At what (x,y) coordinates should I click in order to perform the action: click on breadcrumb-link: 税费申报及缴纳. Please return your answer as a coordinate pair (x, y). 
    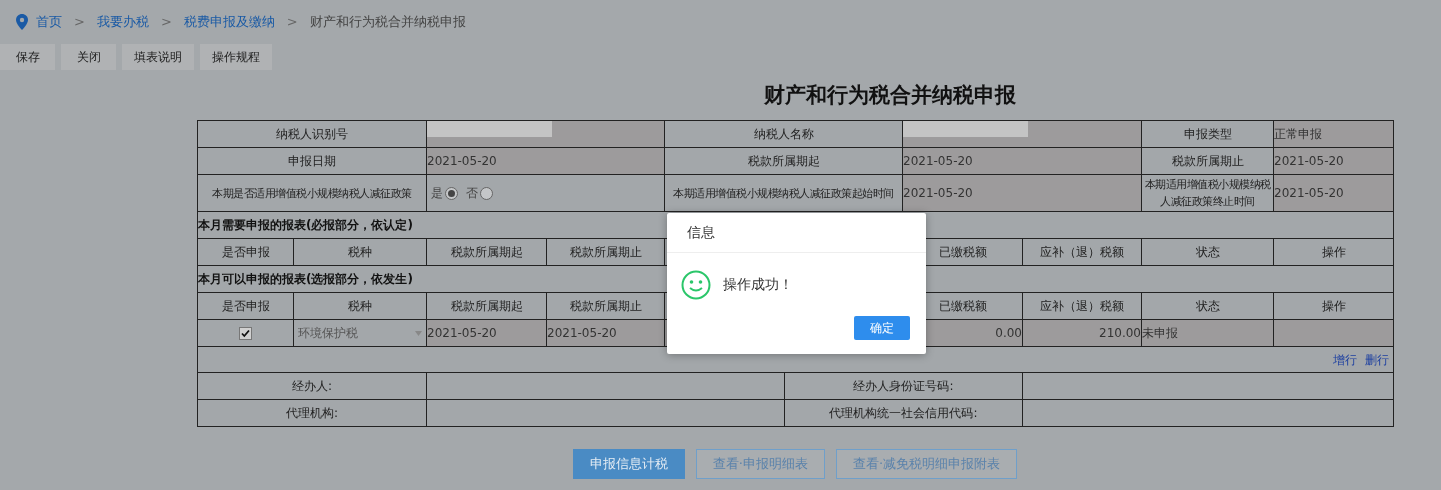
    Looking at the image, I should click on (229, 22).